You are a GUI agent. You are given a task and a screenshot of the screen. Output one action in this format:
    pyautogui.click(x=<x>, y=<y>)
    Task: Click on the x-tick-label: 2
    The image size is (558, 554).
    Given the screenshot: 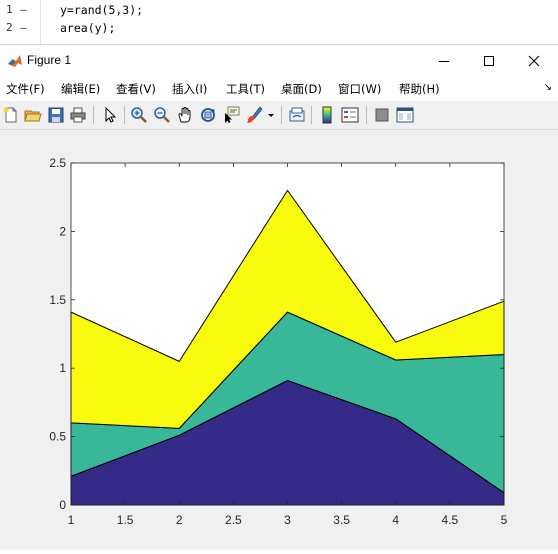 What is the action you would take?
    pyautogui.click(x=179, y=520)
    